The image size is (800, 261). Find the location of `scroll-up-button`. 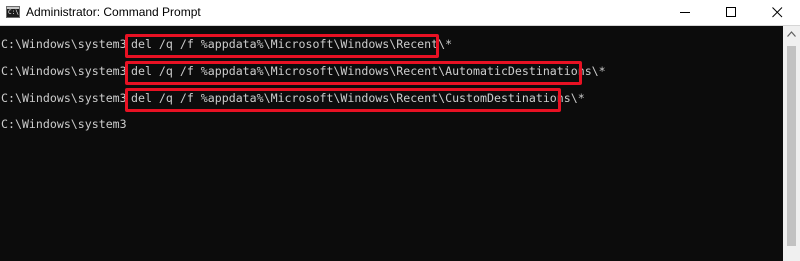

scroll-up-button is located at coordinates (791, 34).